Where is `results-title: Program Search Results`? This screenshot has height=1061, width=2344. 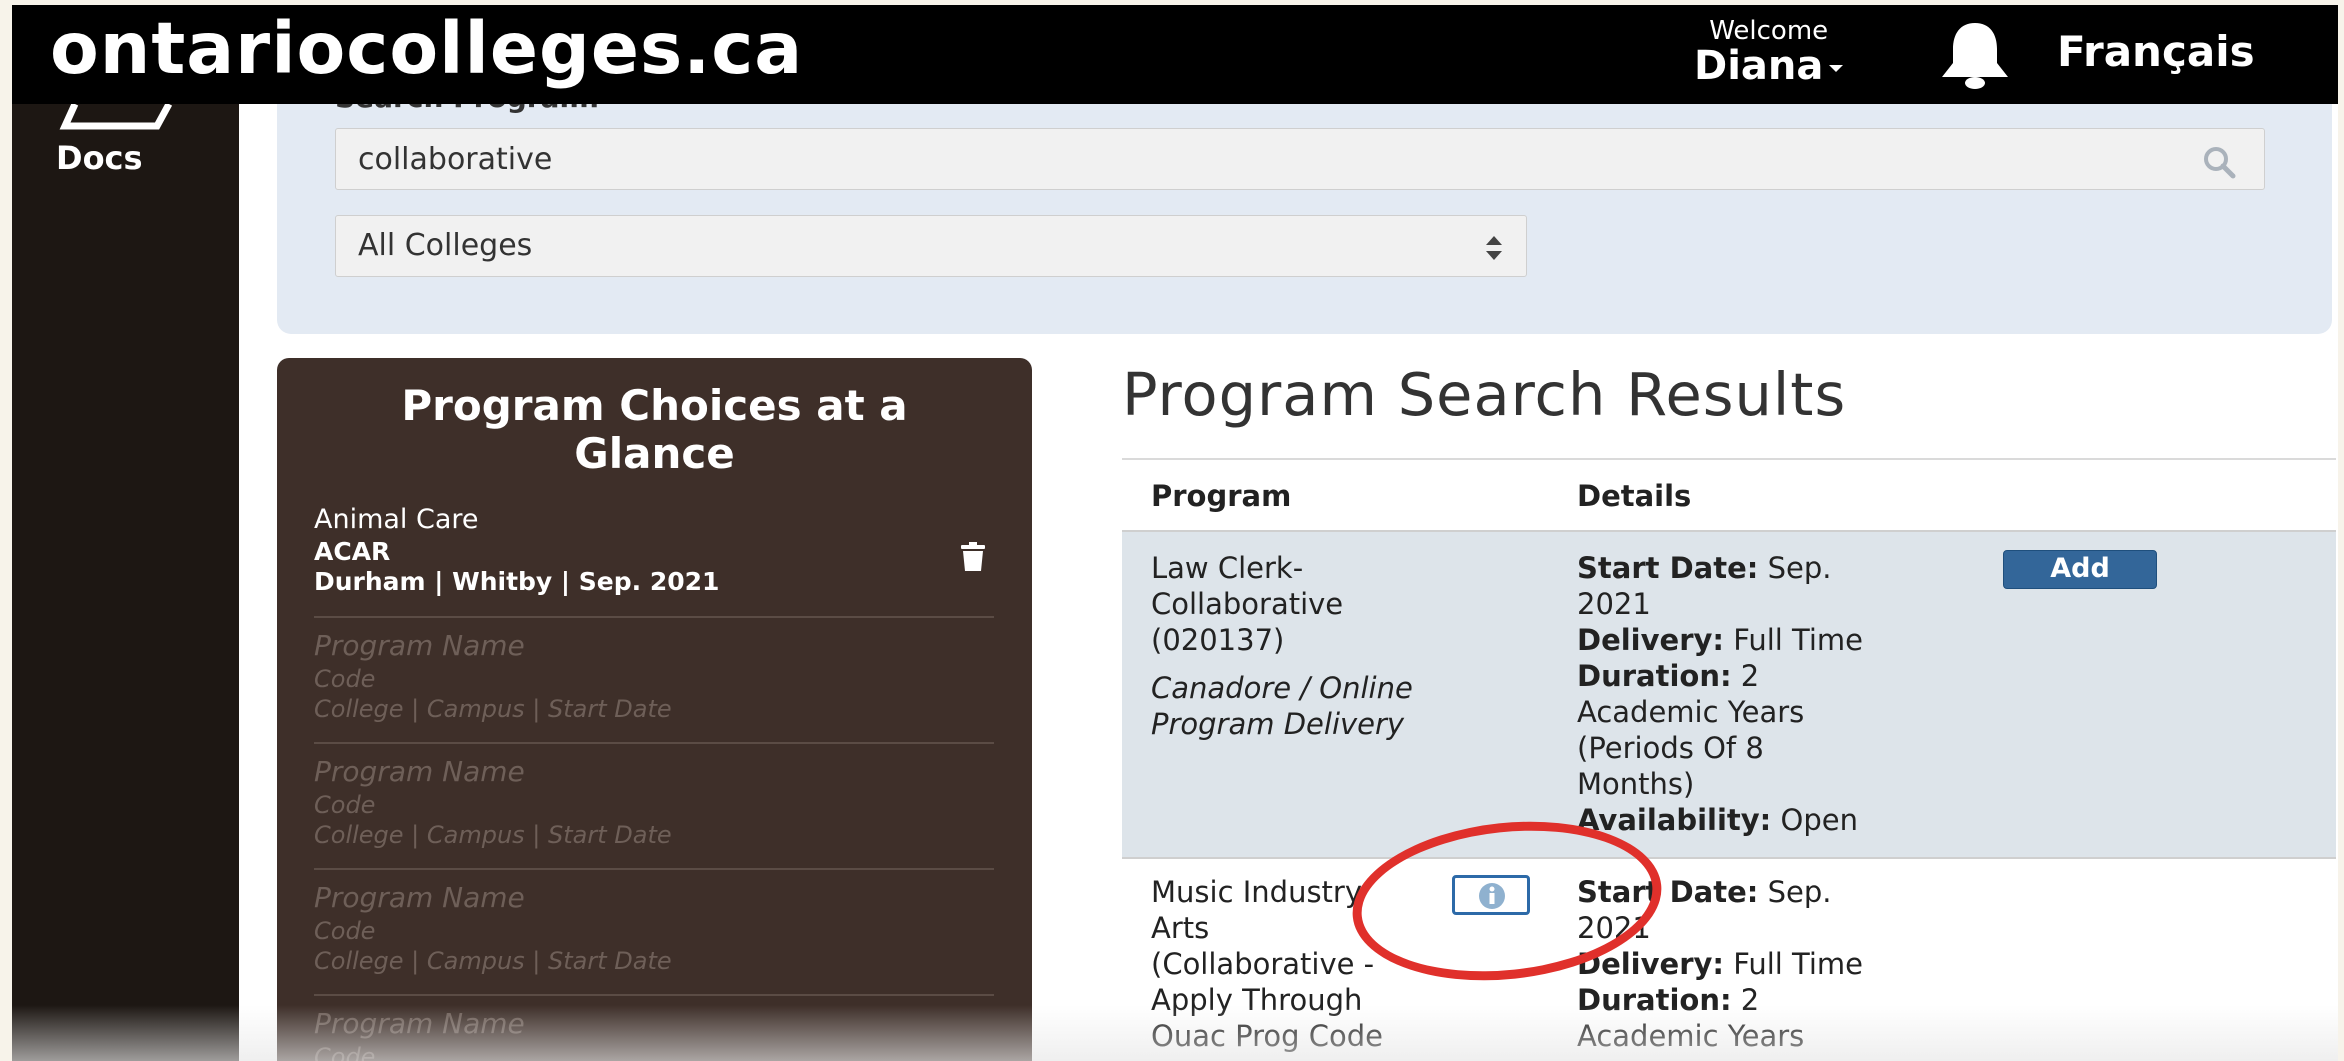 results-title: Program Search Results is located at coordinates (1484, 394).